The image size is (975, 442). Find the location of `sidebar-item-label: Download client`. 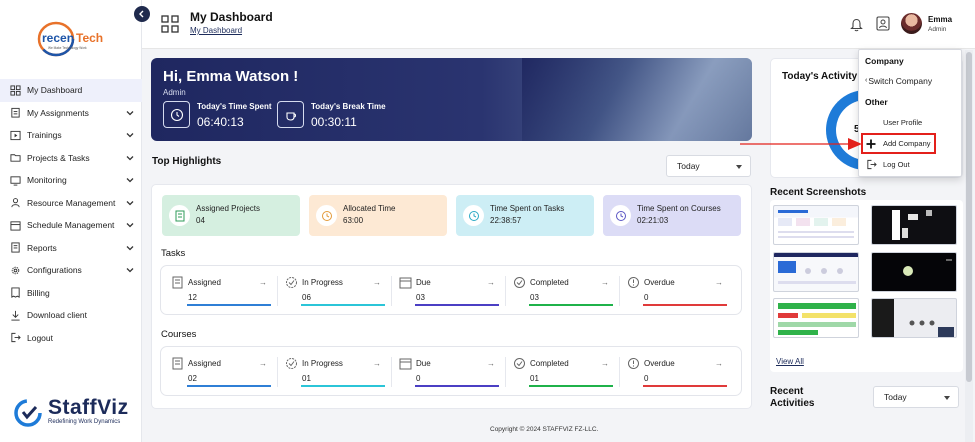

sidebar-item-label: Download client is located at coordinates (57, 315).